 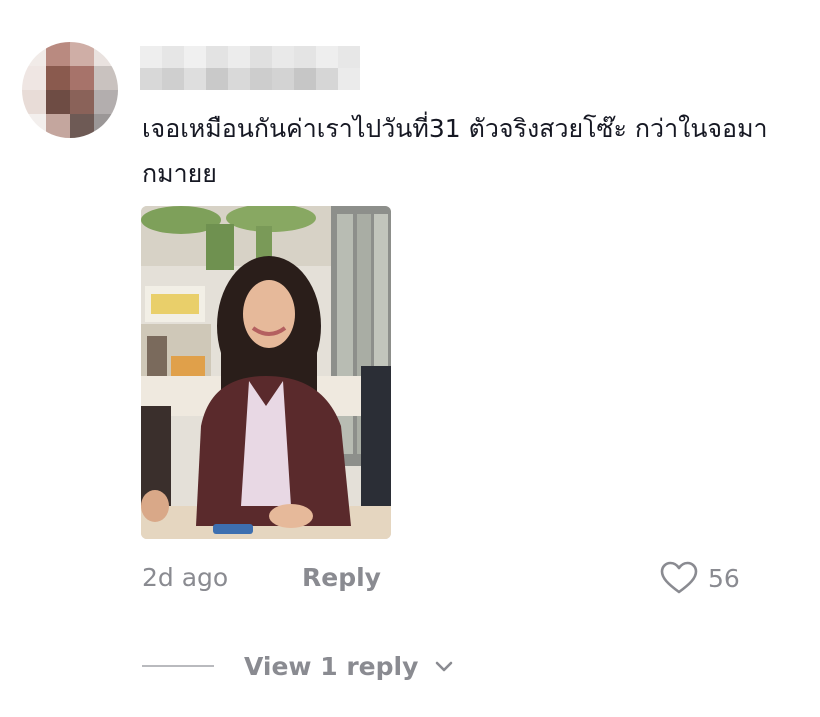 I want to click on comment-photo, so click(x=266, y=372).